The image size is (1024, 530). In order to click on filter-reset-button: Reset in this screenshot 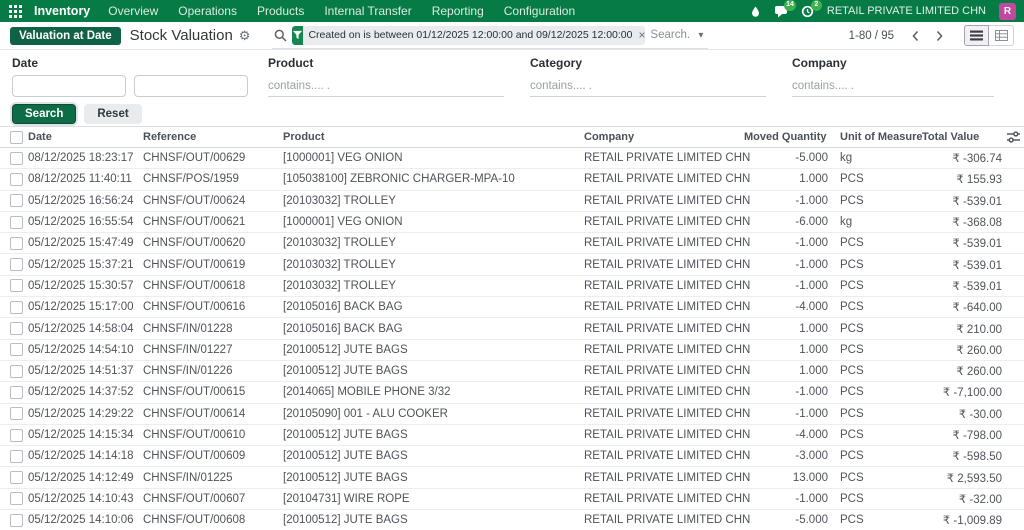, I will do `click(113, 114)`.